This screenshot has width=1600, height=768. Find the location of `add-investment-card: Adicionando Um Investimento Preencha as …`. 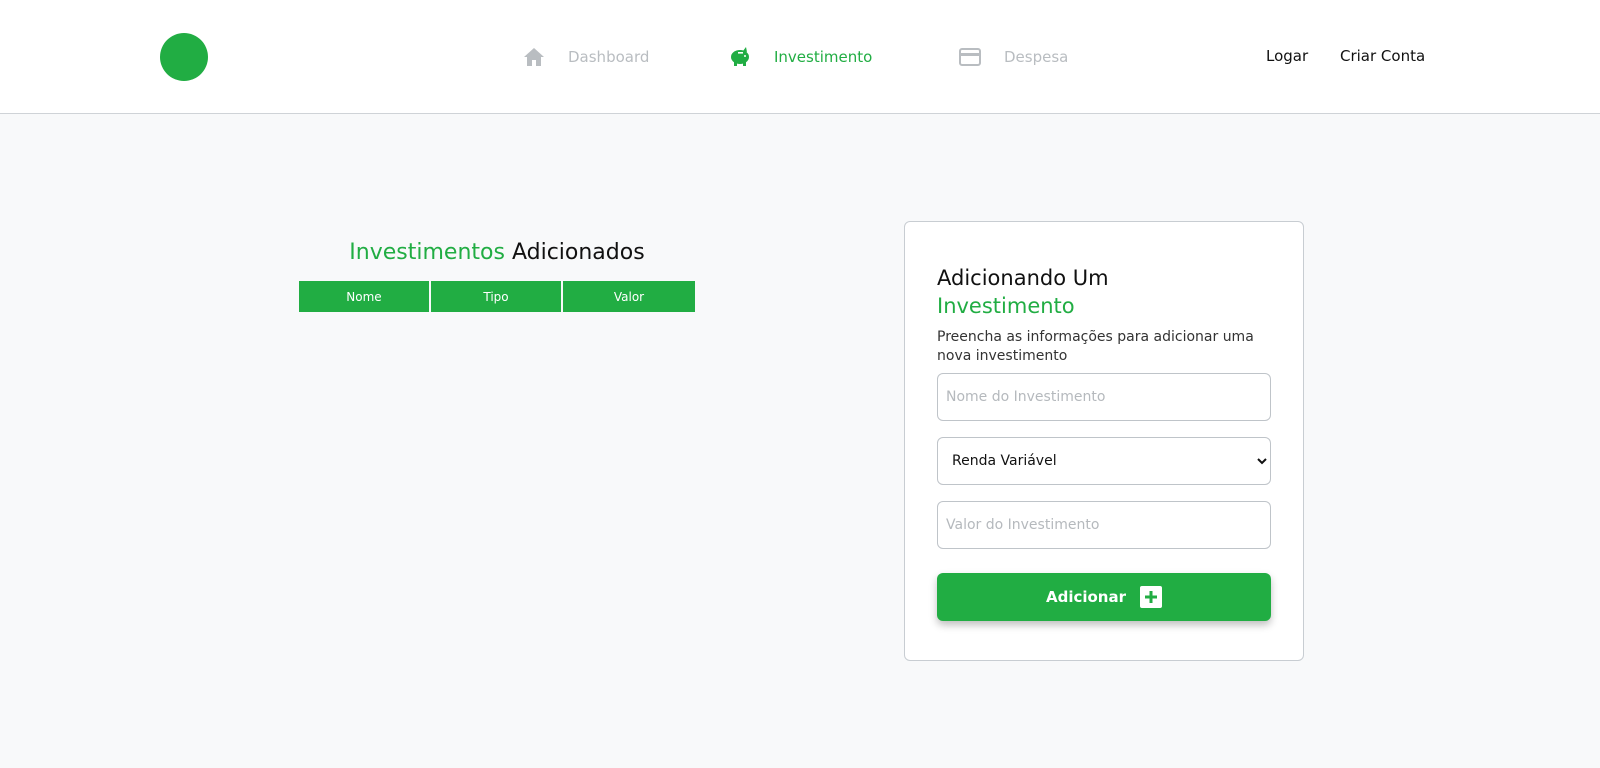

add-investment-card: Adicionando Um Investimento Preencha as … is located at coordinates (1104, 441).